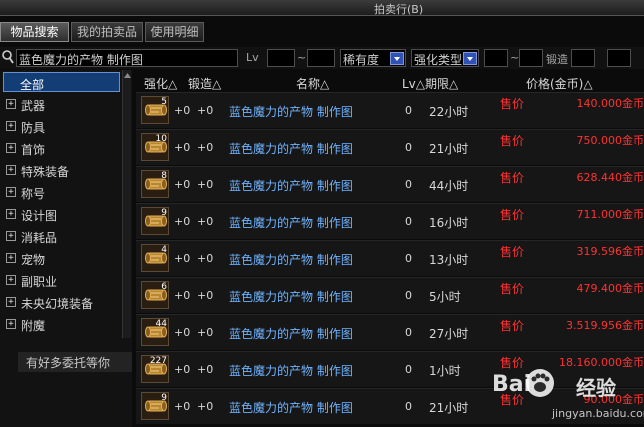 The width and height of the screenshot is (644, 427). Describe the element at coordinates (61, 258) in the screenshot. I see `category-pets: + 宠物` at that location.